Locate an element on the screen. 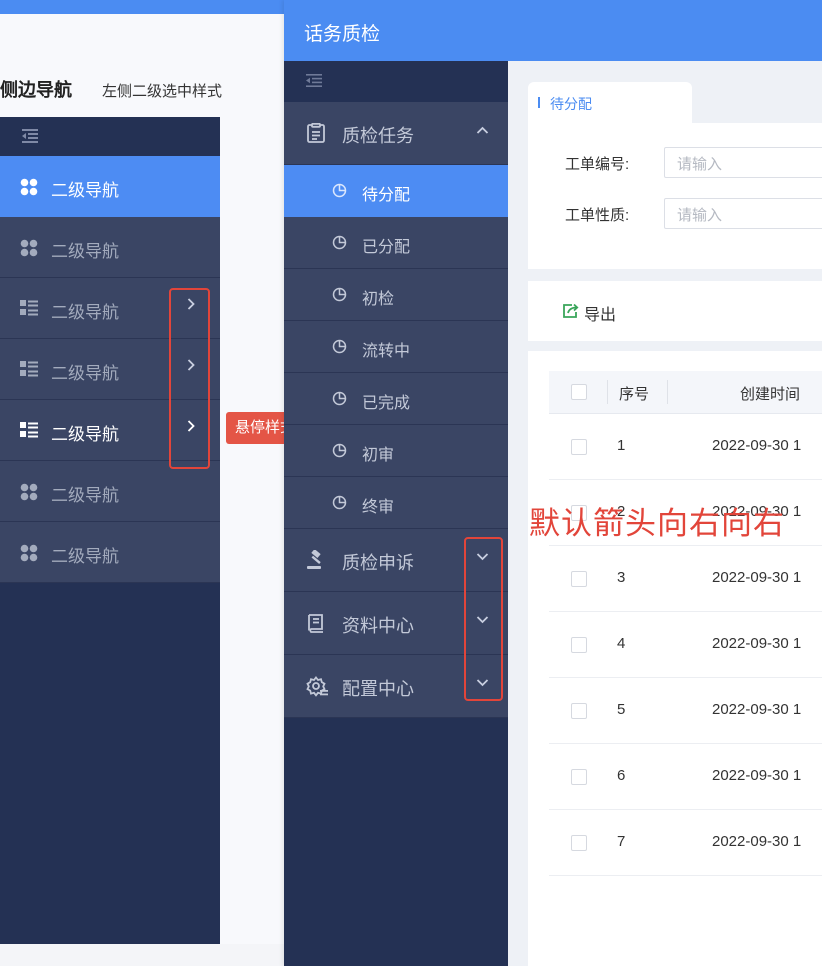 This screenshot has width=822, height=966. sidebar-collapse-button is located at coordinates (396, 81).